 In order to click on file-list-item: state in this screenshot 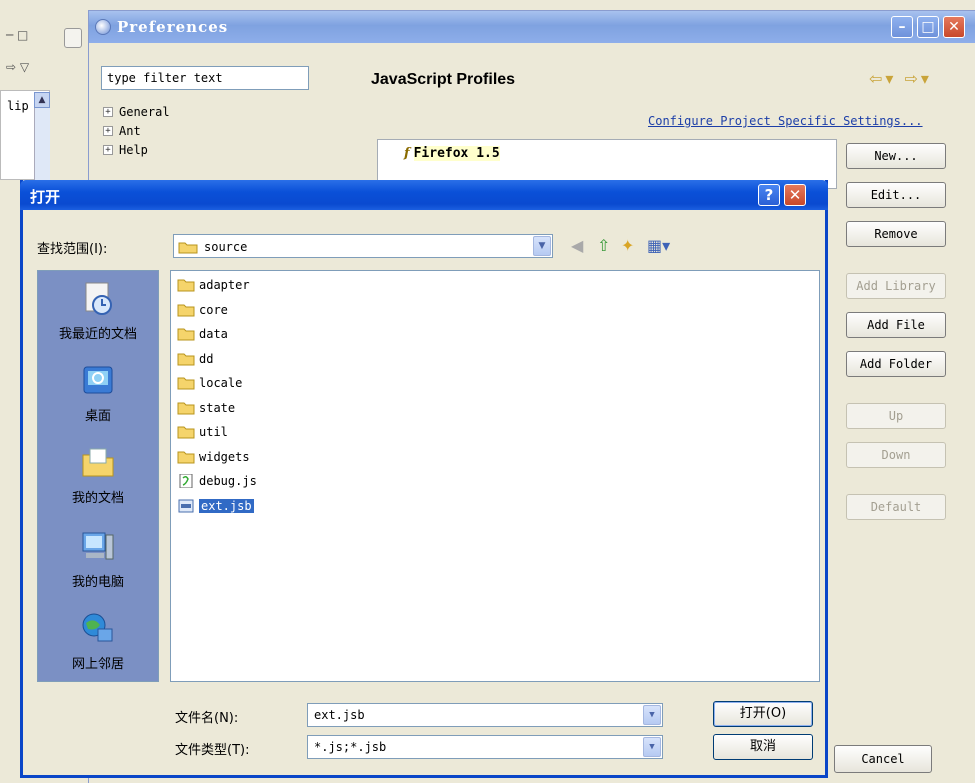, I will do `click(205, 408)`.